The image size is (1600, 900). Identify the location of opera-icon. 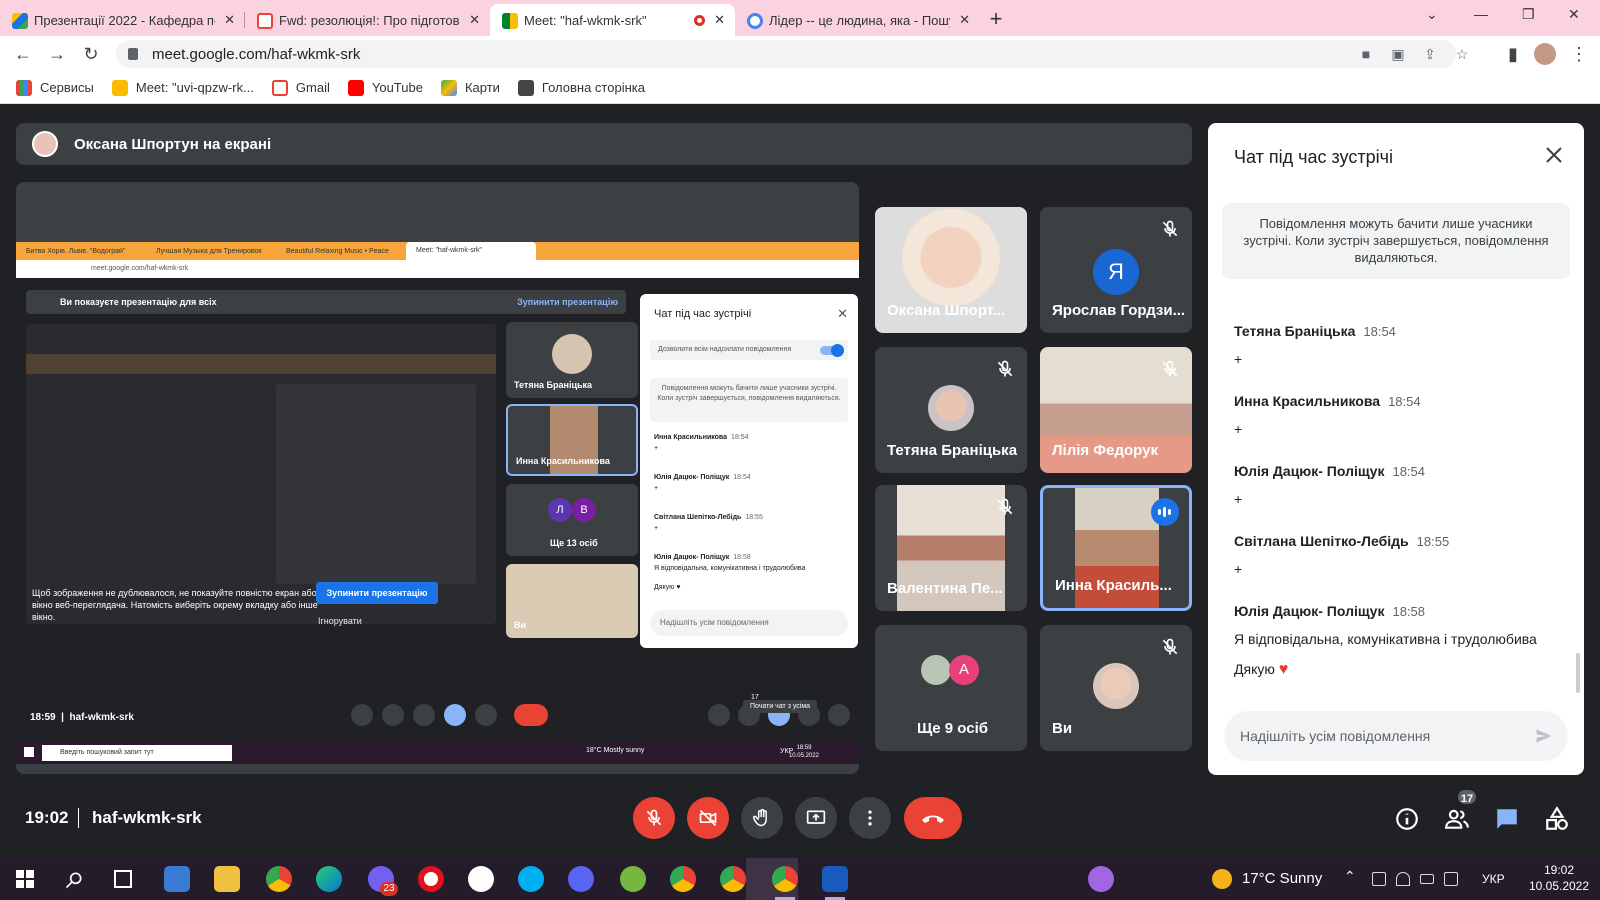
(431, 879).